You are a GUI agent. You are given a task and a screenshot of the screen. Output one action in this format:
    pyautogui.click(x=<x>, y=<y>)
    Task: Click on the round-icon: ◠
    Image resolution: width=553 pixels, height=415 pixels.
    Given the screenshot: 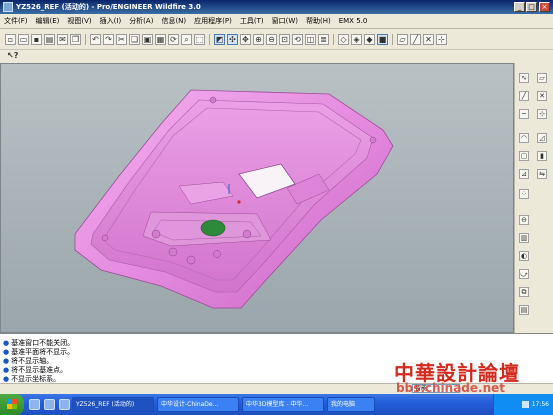 What is the action you would take?
    pyautogui.click(x=524, y=138)
    